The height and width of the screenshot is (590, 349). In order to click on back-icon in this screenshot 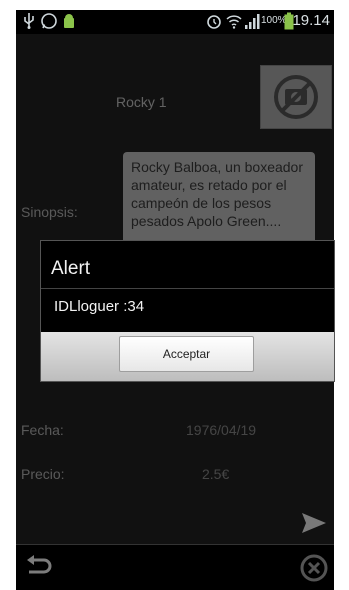, I will do `click(38, 569)`.